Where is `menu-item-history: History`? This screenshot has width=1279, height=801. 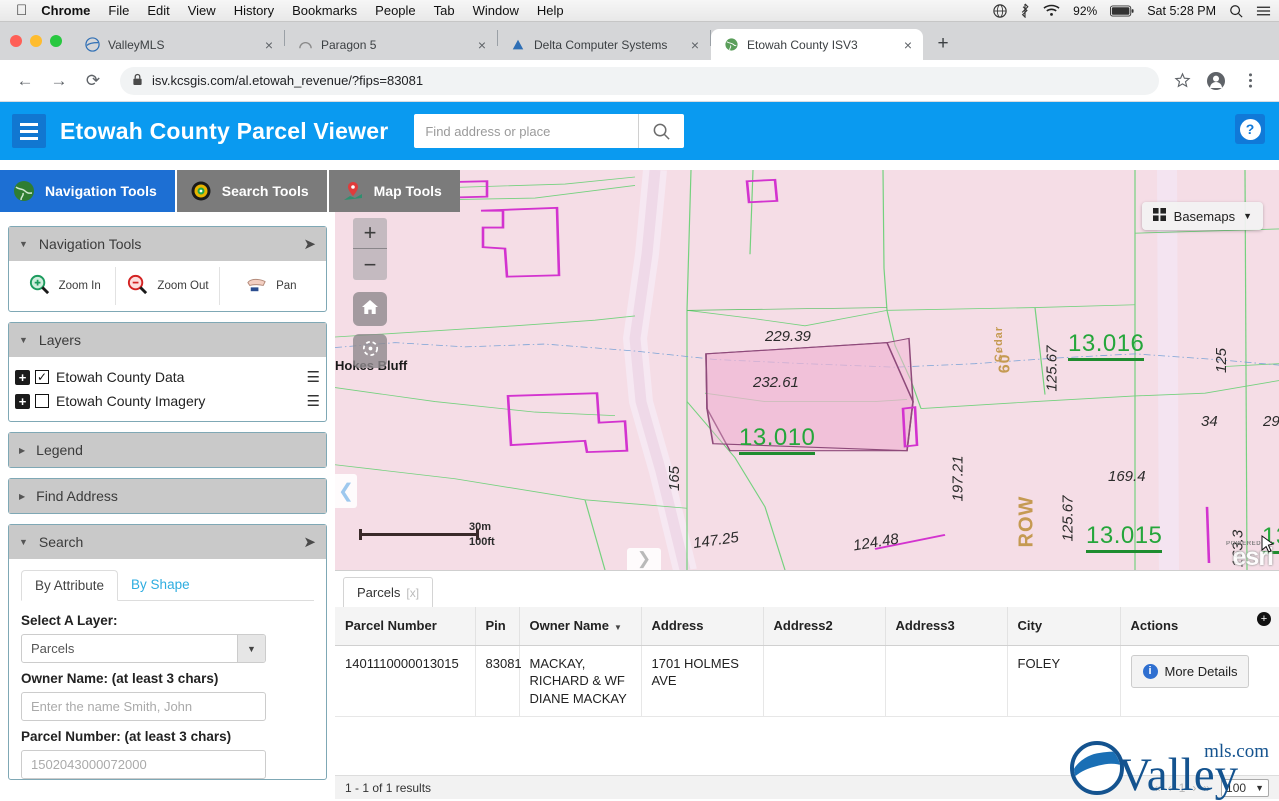 menu-item-history: History is located at coordinates (254, 10).